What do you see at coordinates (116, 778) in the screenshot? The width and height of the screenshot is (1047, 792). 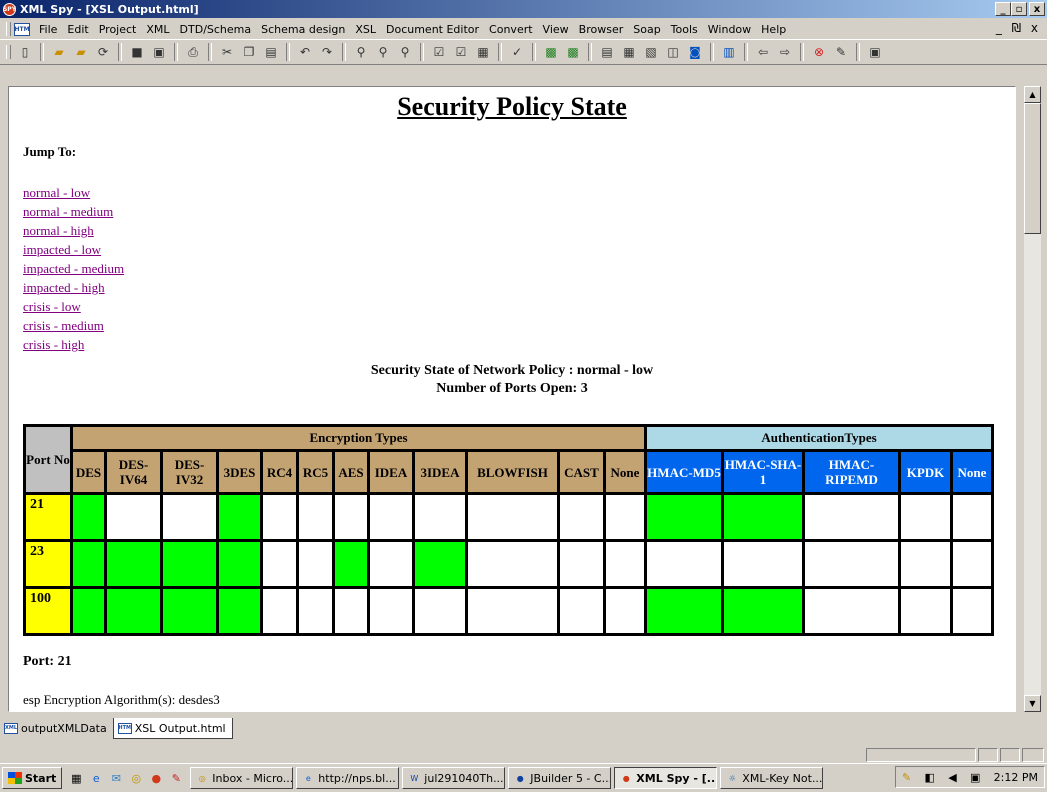 I see `outlook-express-icon: ✉` at bounding box center [116, 778].